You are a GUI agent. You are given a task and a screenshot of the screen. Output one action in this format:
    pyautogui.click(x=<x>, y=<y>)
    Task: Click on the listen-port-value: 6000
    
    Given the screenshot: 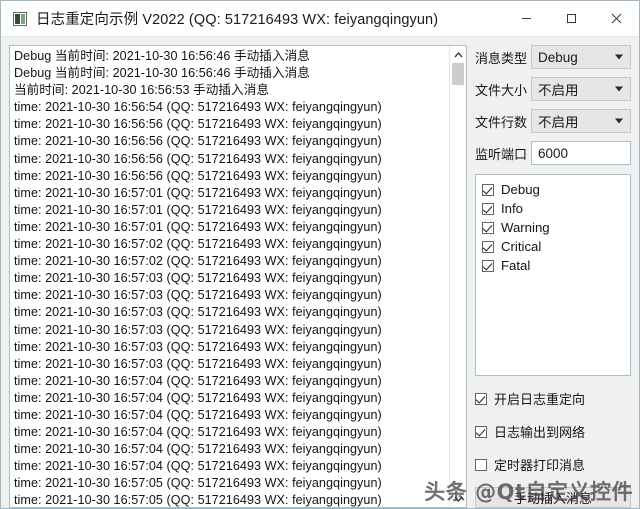 What is the action you would take?
    pyautogui.click(x=553, y=153)
    